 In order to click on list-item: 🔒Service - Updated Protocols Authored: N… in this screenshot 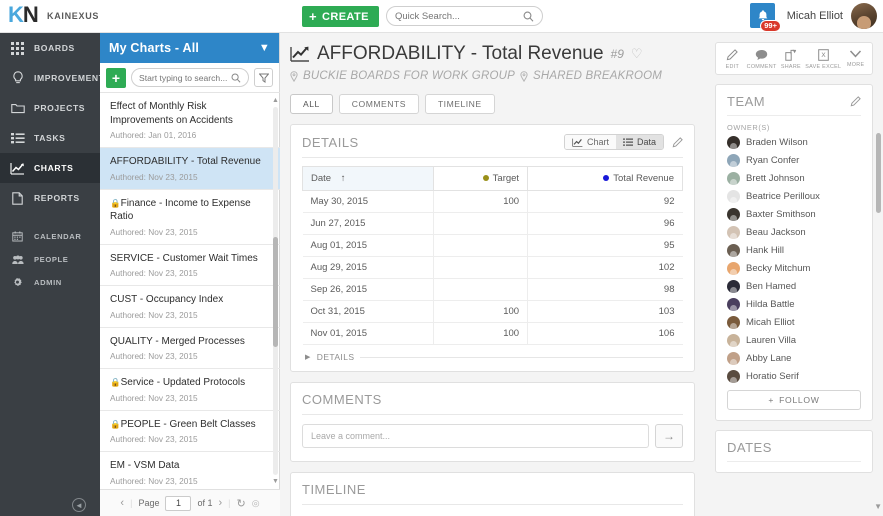, I will do `click(190, 390)`.